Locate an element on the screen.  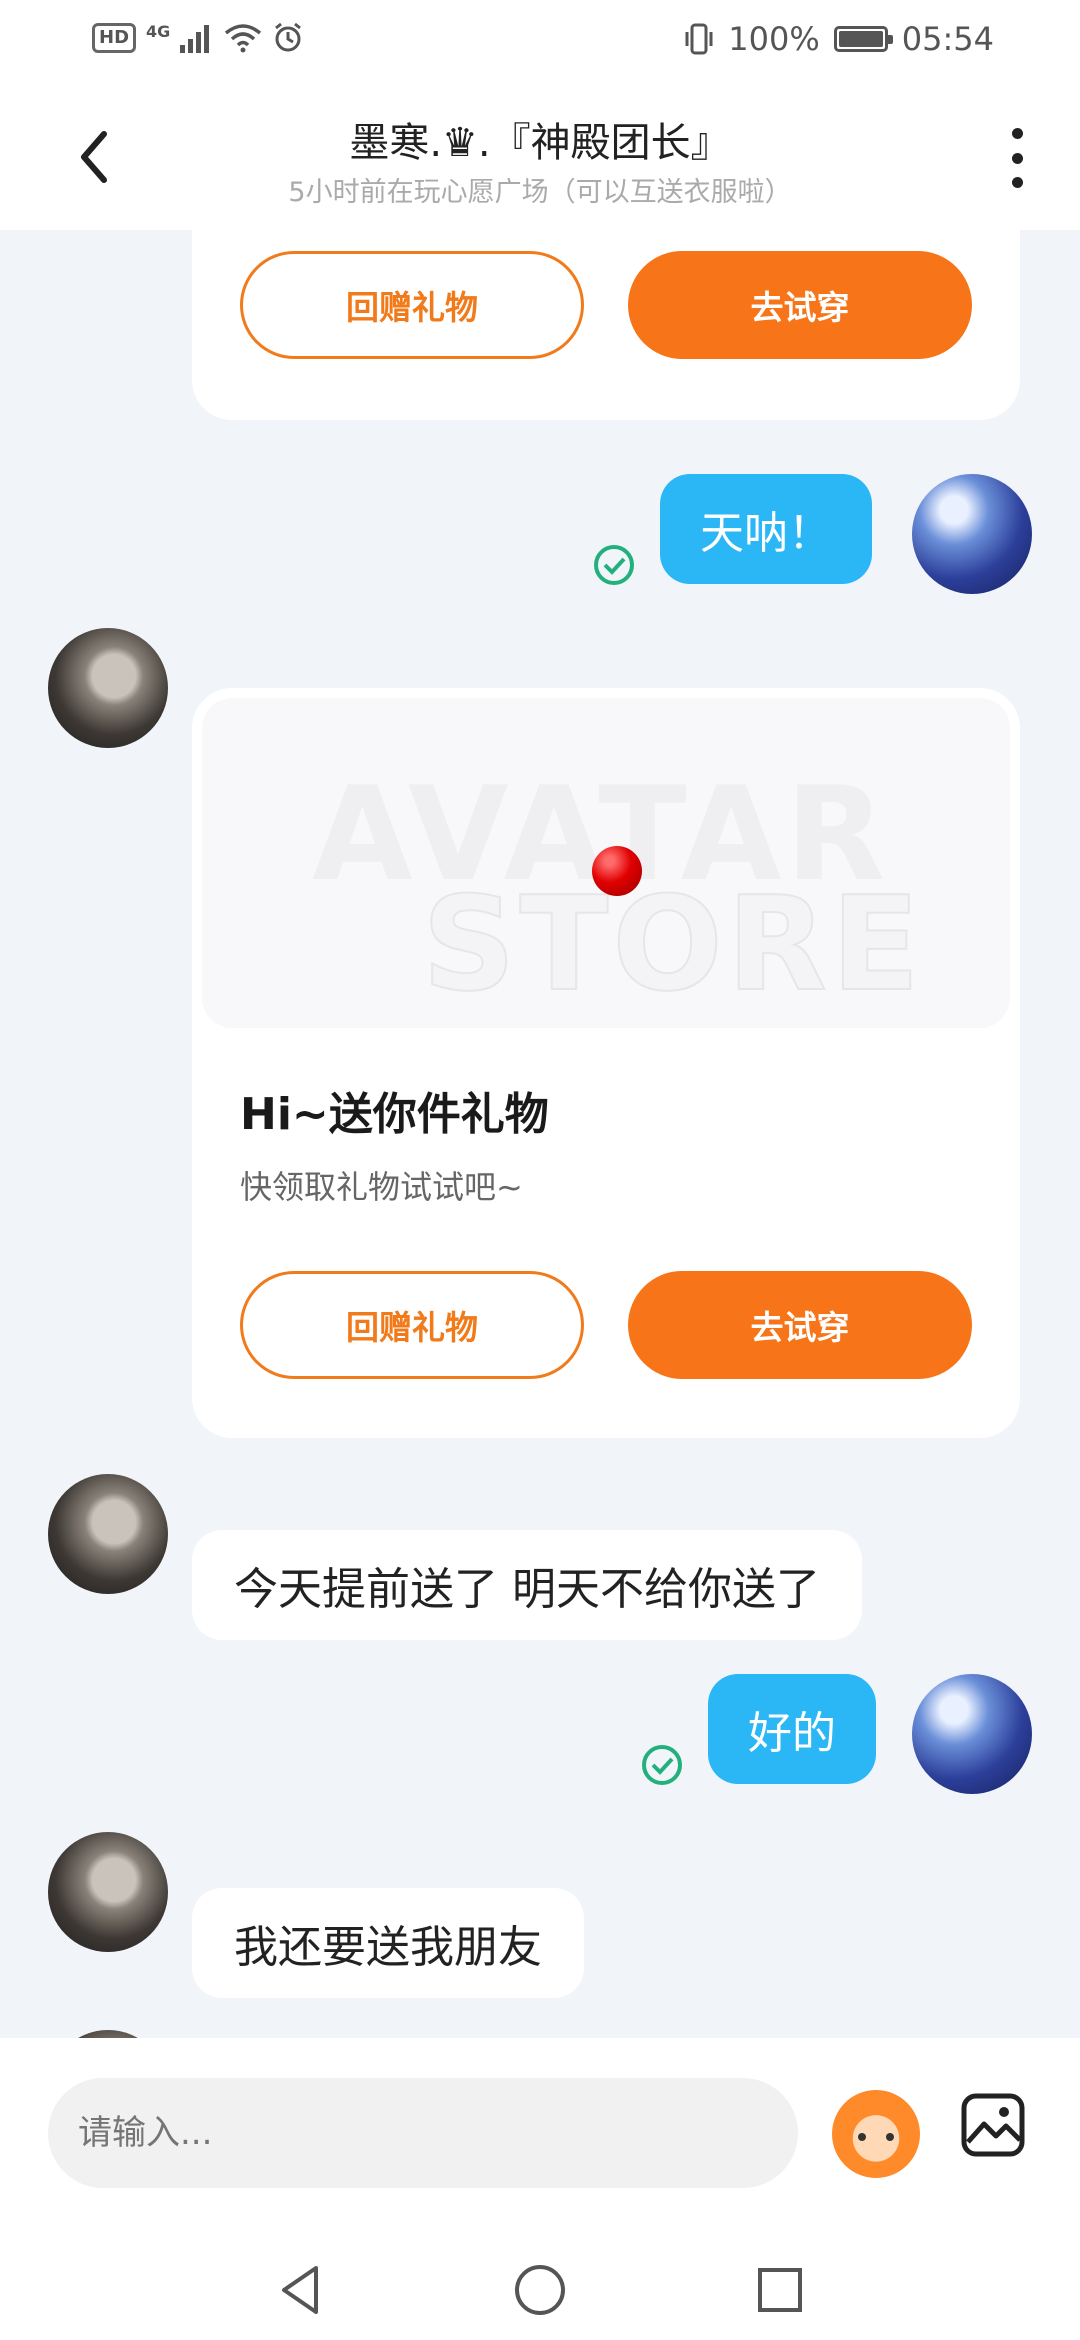
clock: 05:54 is located at coordinates (947, 39).